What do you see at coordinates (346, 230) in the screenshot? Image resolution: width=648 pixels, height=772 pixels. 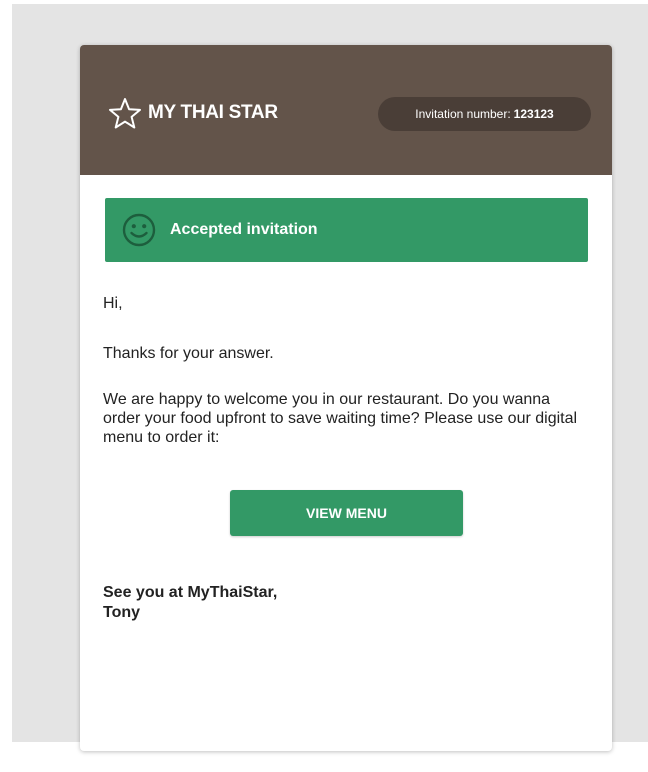 I see `status-banner: Accepted invitation` at bounding box center [346, 230].